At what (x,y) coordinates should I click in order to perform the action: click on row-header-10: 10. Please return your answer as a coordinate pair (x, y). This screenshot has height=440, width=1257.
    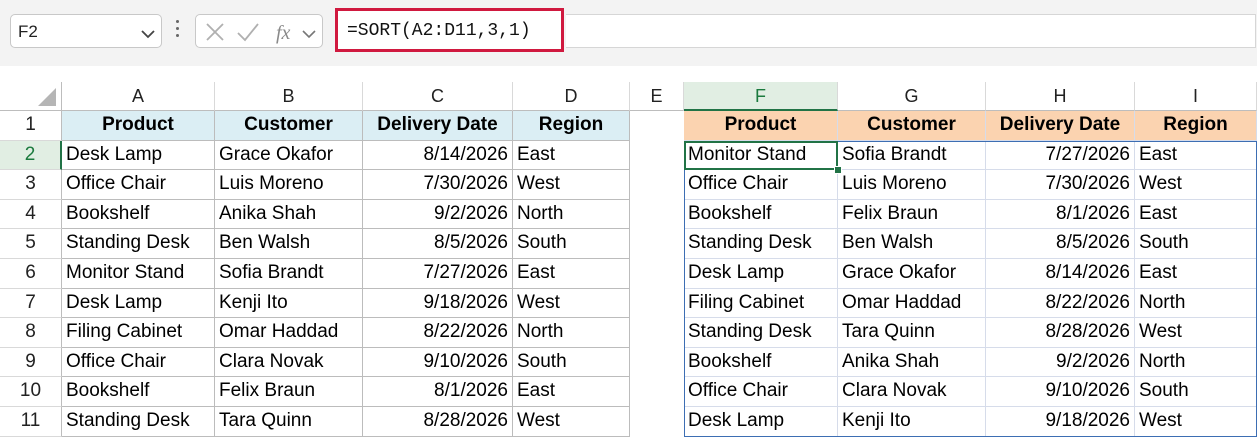
    Looking at the image, I should click on (31, 392).